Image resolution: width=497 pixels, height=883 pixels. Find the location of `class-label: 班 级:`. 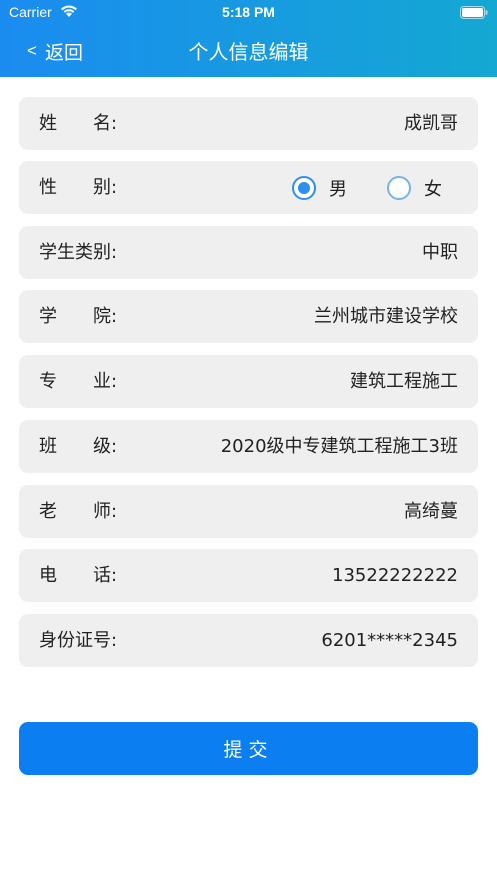

class-label: 班 级: is located at coordinates (78, 446).